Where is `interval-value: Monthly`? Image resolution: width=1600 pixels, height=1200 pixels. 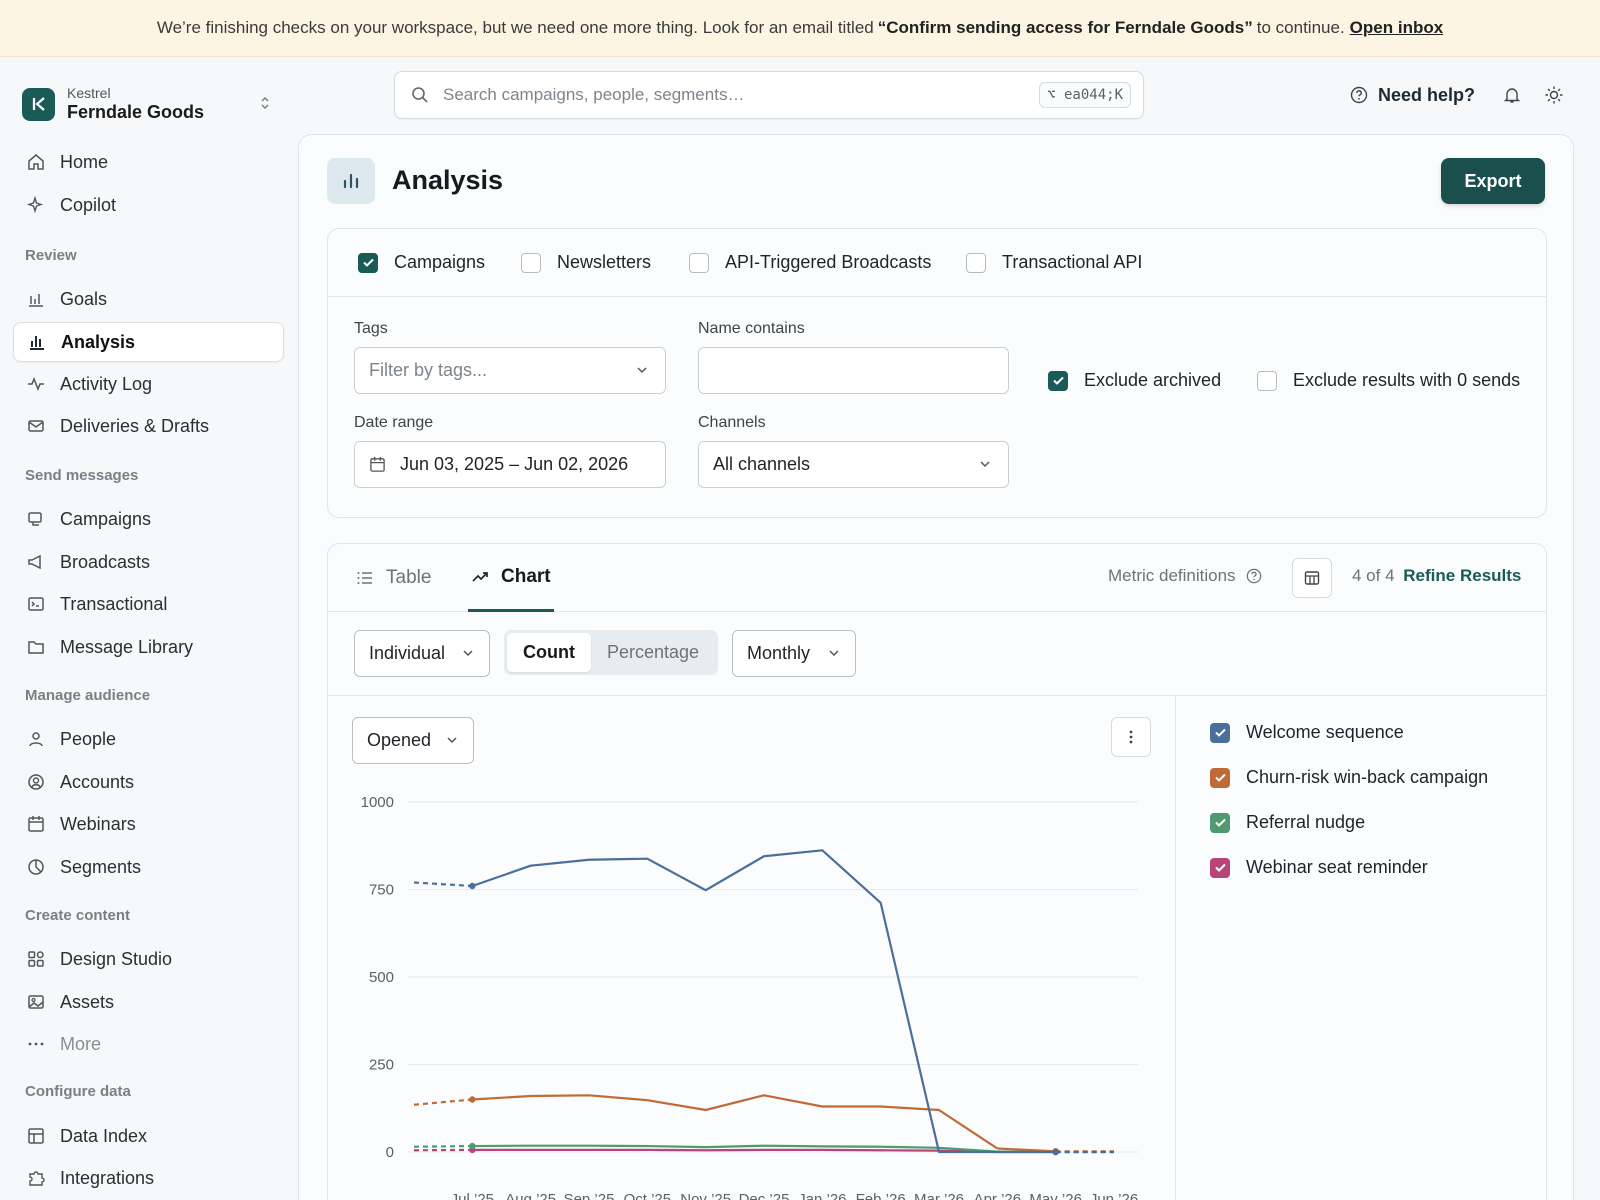 interval-value: Monthly is located at coordinates (779, 653).